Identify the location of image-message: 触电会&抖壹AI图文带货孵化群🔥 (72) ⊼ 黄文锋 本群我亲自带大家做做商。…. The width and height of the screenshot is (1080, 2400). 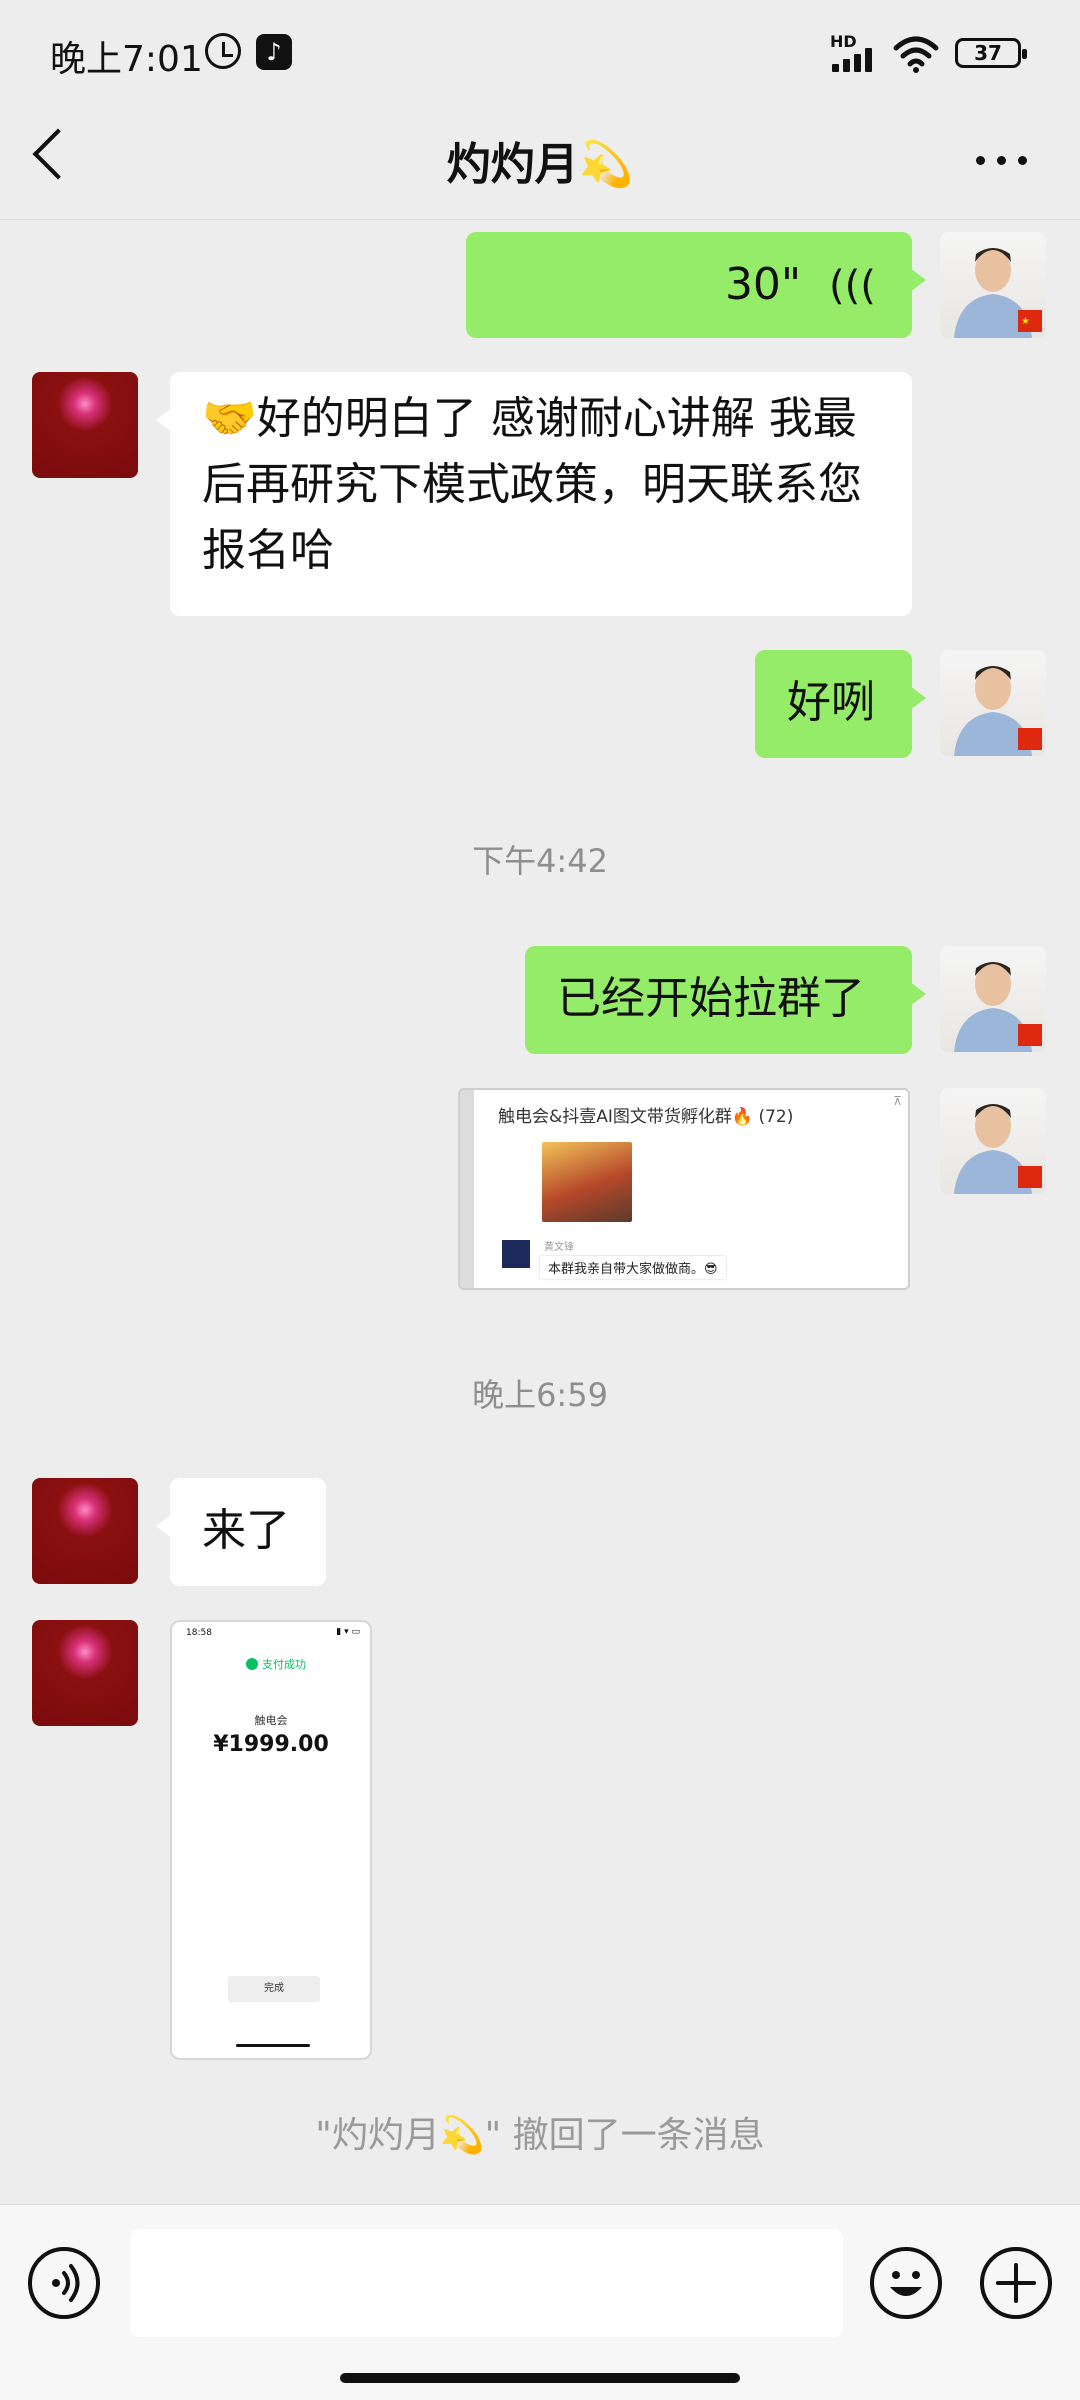
(684, 1189).